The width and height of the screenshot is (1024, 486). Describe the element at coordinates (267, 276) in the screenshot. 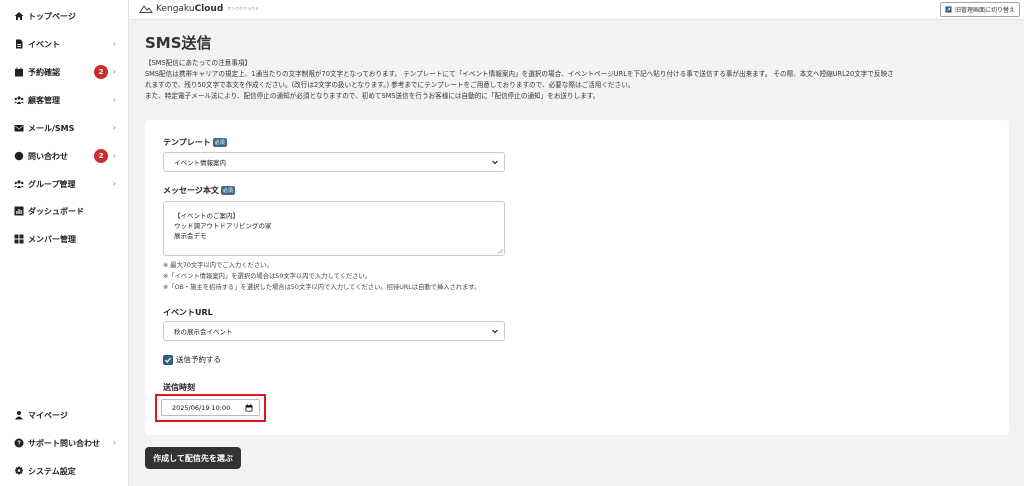

I see `note-line: ※「イベント情報案内」を選択の場合は50文字以内で入力してください。` at that location.